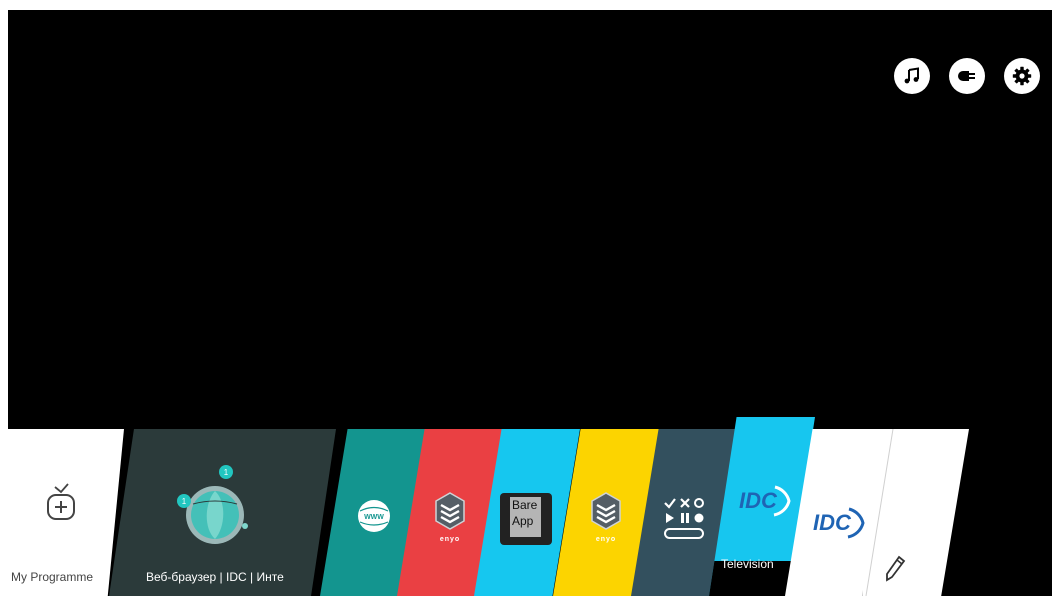 This screenshot has width=1052, height=596. What do you see at coordinates (684, 518) in the screenshot?
I see `remote-control-icon` at bounding box center [684, 518].